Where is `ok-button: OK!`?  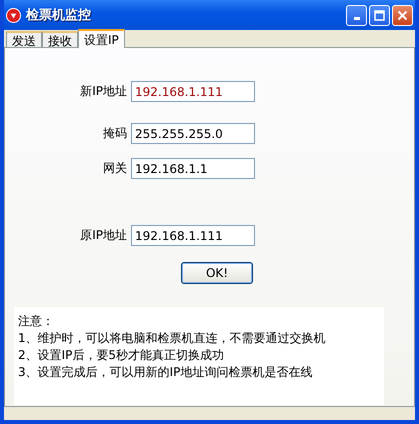 ok-button: OK! is located at coordinates (217, 273).